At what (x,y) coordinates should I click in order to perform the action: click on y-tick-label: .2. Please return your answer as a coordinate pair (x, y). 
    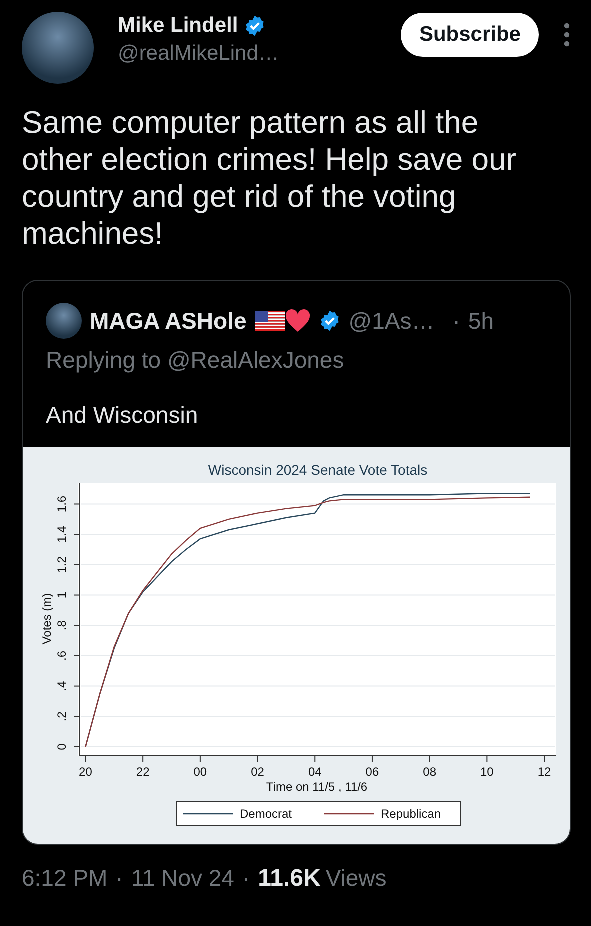
    Looking at the image, I should click on (62, 717).